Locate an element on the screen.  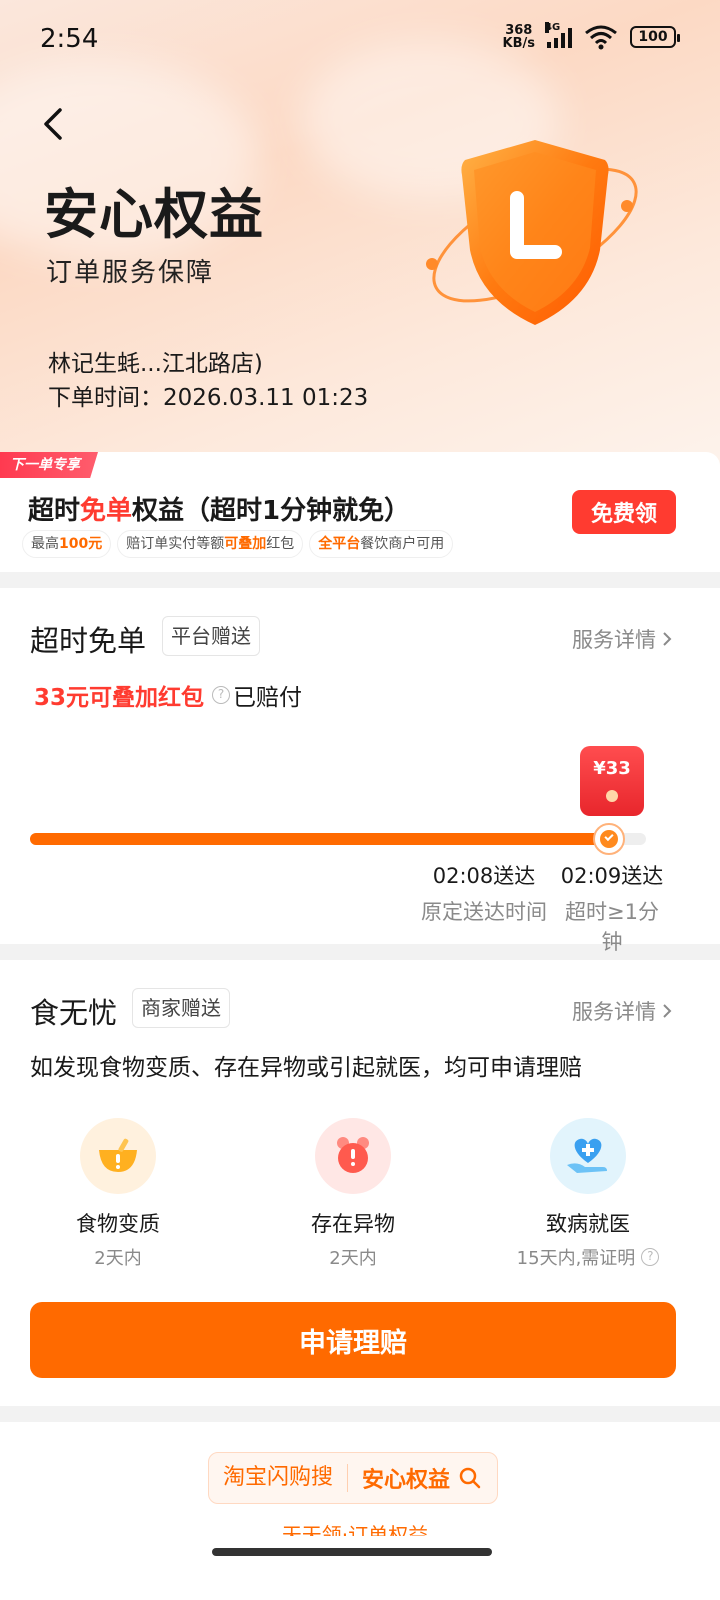
foreign-object-icon is located at coordinates (353, 1156).